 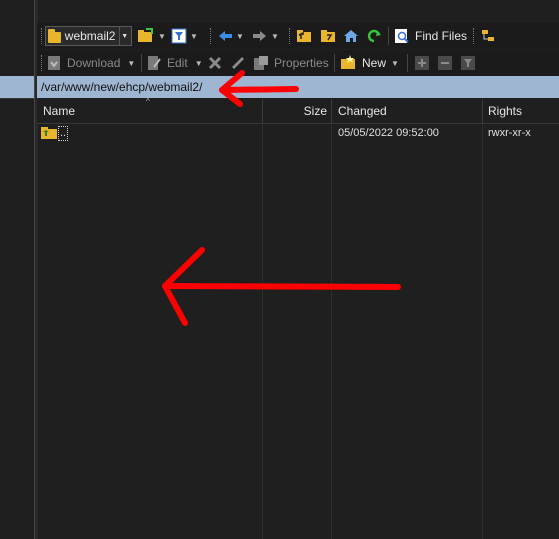 What do you see at coordinates (509, 133) in the screenshot?
I see `row-rights: rwxr-xr-x` at bounding box center [509, 133].